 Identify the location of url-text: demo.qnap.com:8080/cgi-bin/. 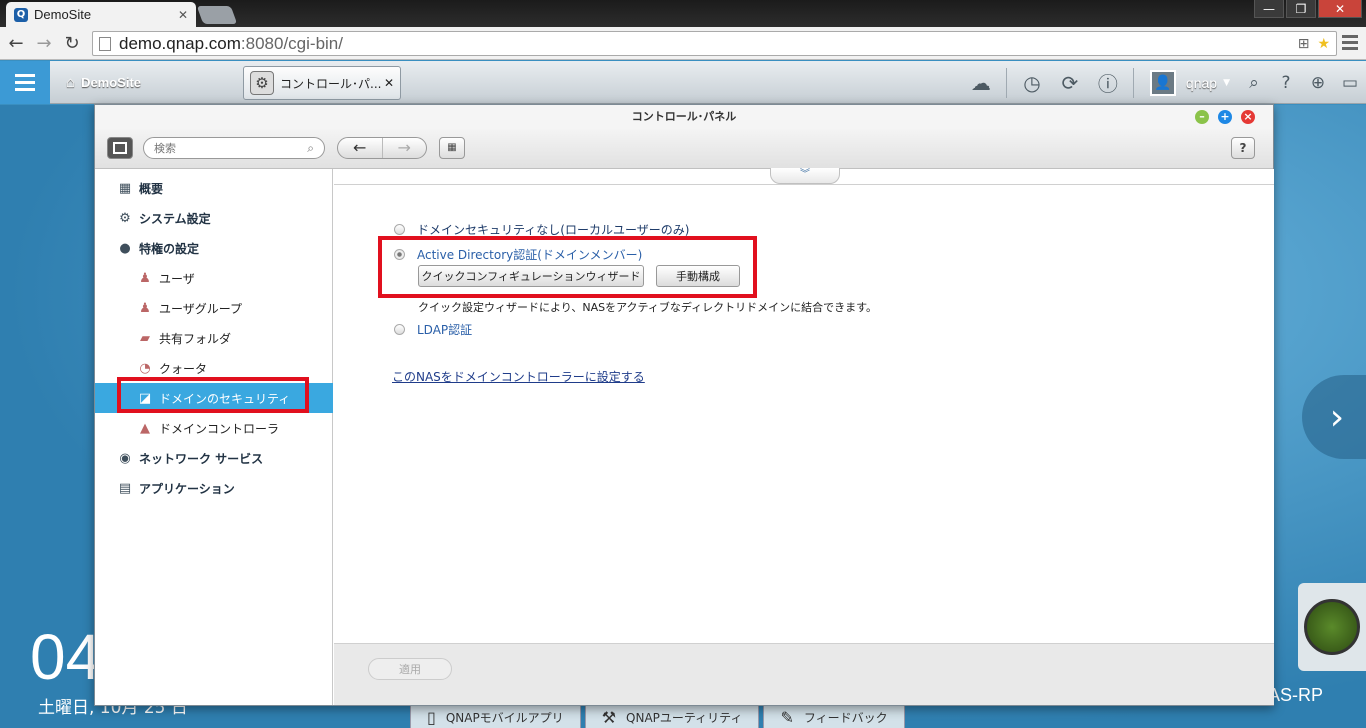
(231, 44).